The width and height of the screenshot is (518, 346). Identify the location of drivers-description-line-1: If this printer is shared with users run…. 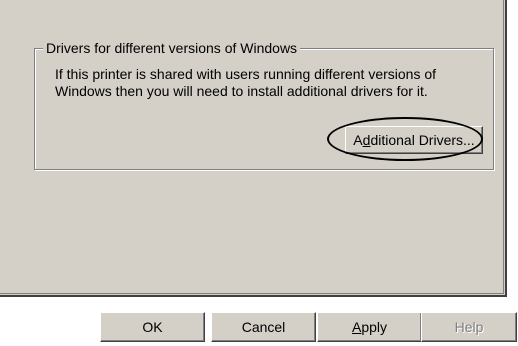
(246, 74).